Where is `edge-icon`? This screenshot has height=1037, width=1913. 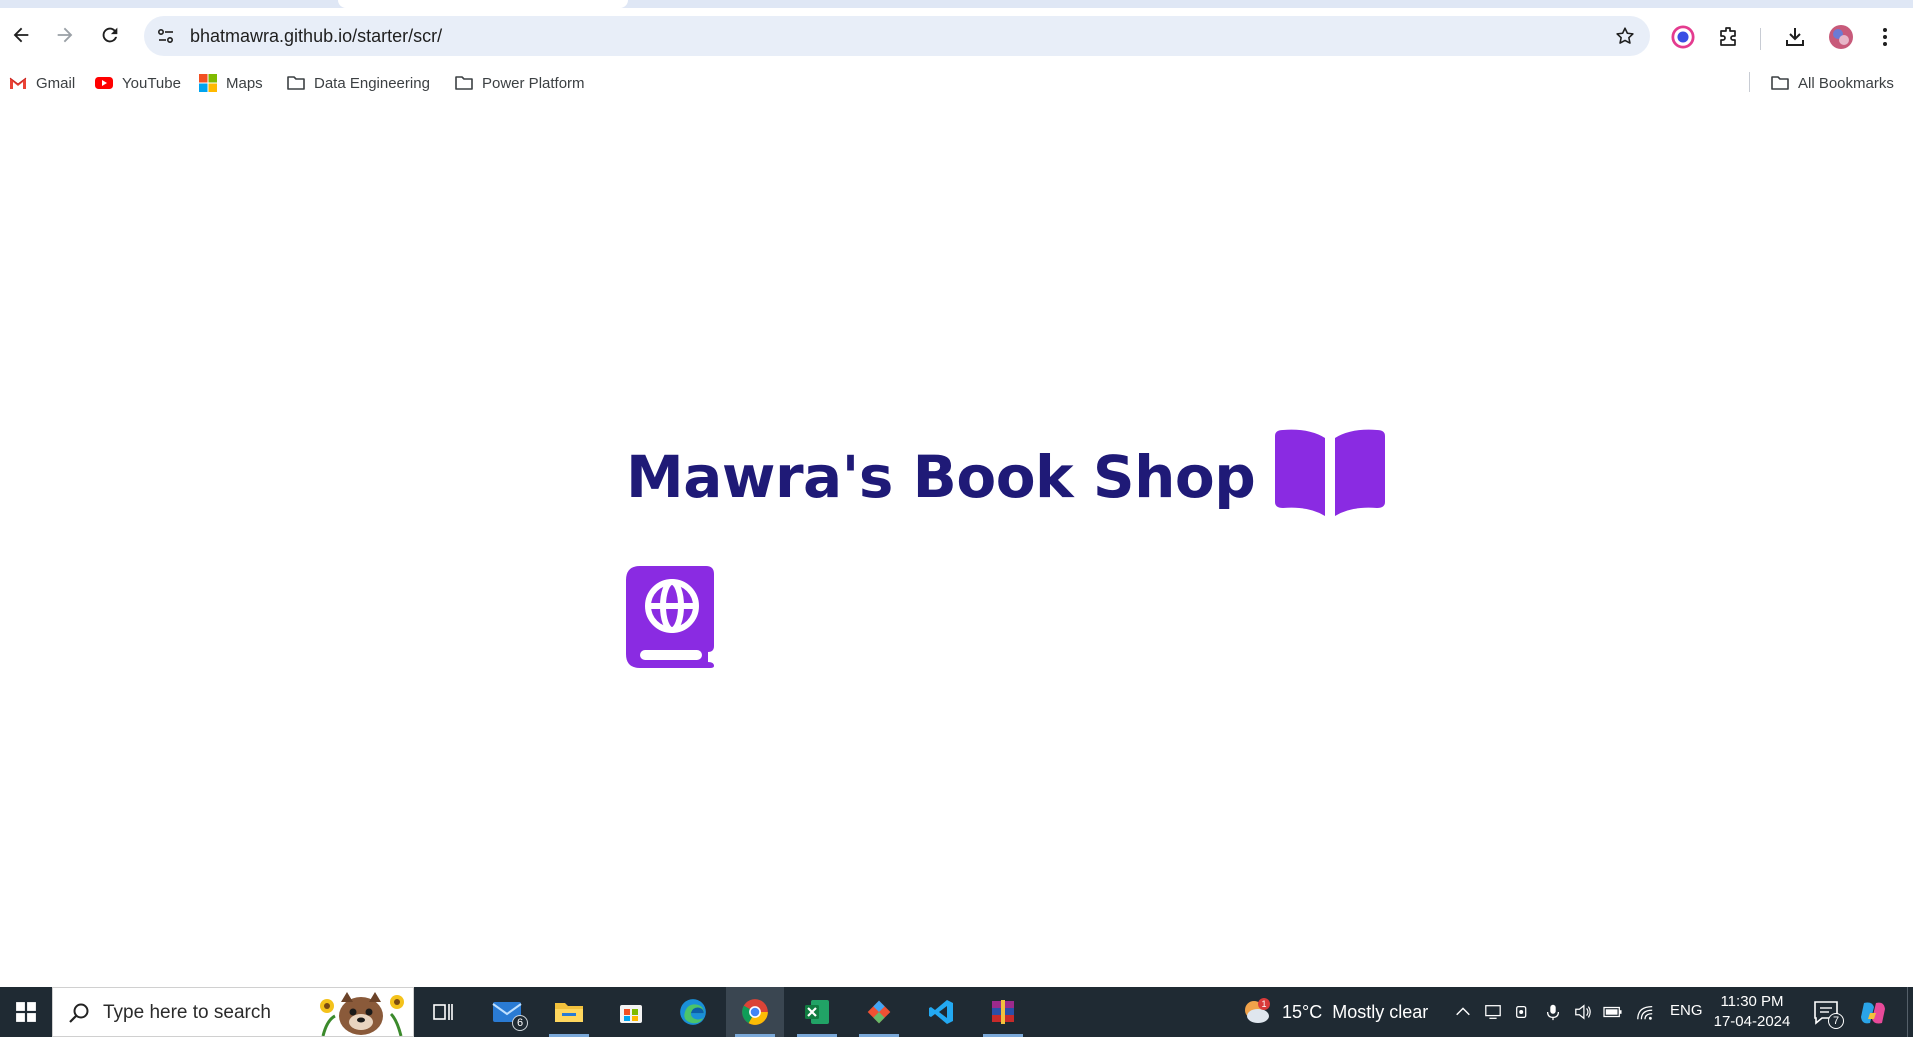 edge-icon is located at coordinates (693, 1012).